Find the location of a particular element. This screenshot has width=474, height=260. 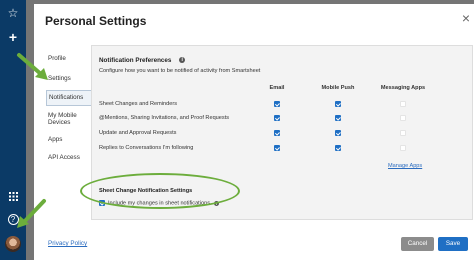

modal-title: Personal Settings is located at coordinates (96, 21).